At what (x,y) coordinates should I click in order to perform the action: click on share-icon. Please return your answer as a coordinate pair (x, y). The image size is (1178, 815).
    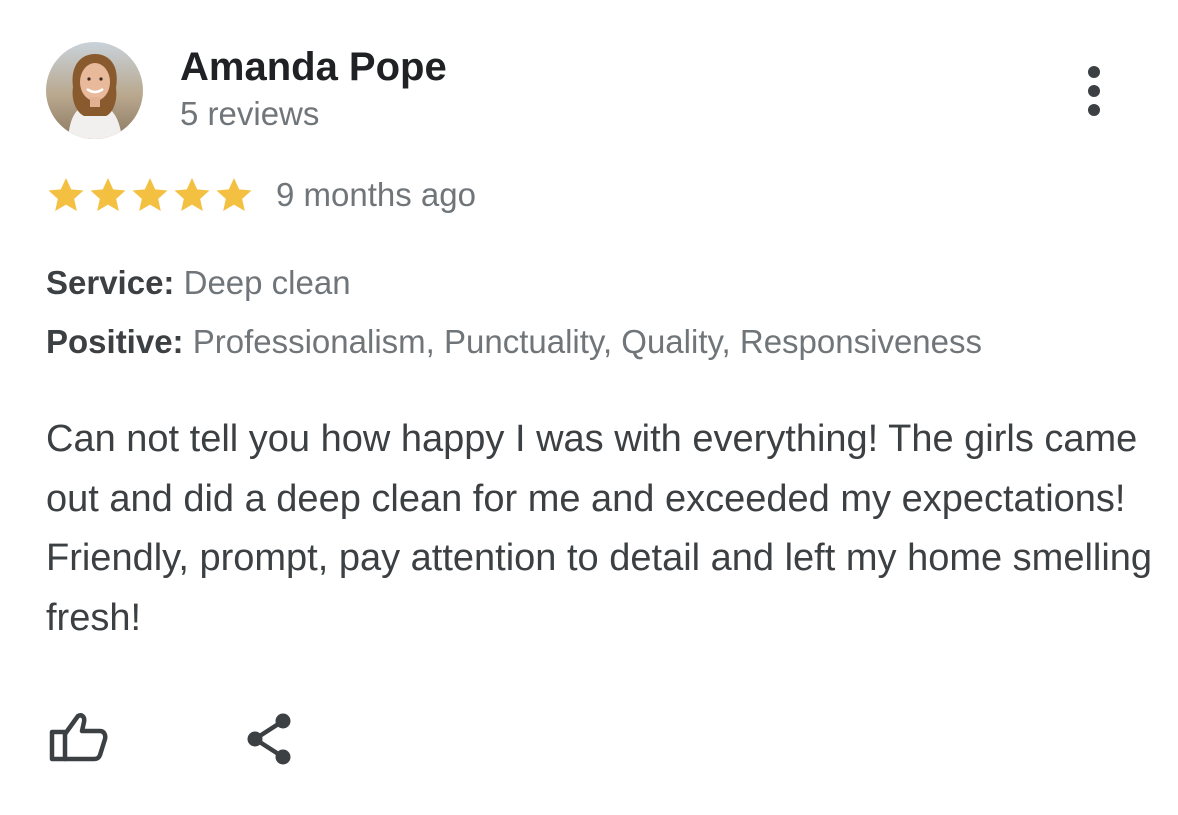
    Looking at the image, I should click on (269, 739).